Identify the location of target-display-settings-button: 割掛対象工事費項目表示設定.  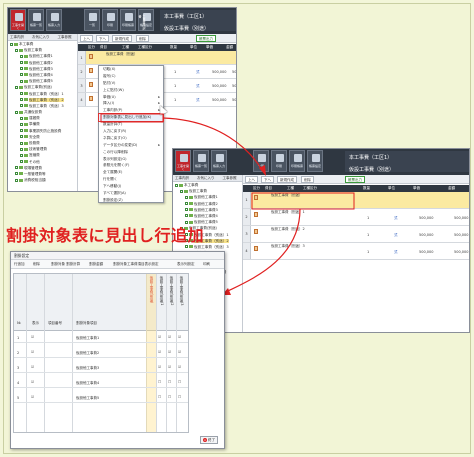
(136, 264).